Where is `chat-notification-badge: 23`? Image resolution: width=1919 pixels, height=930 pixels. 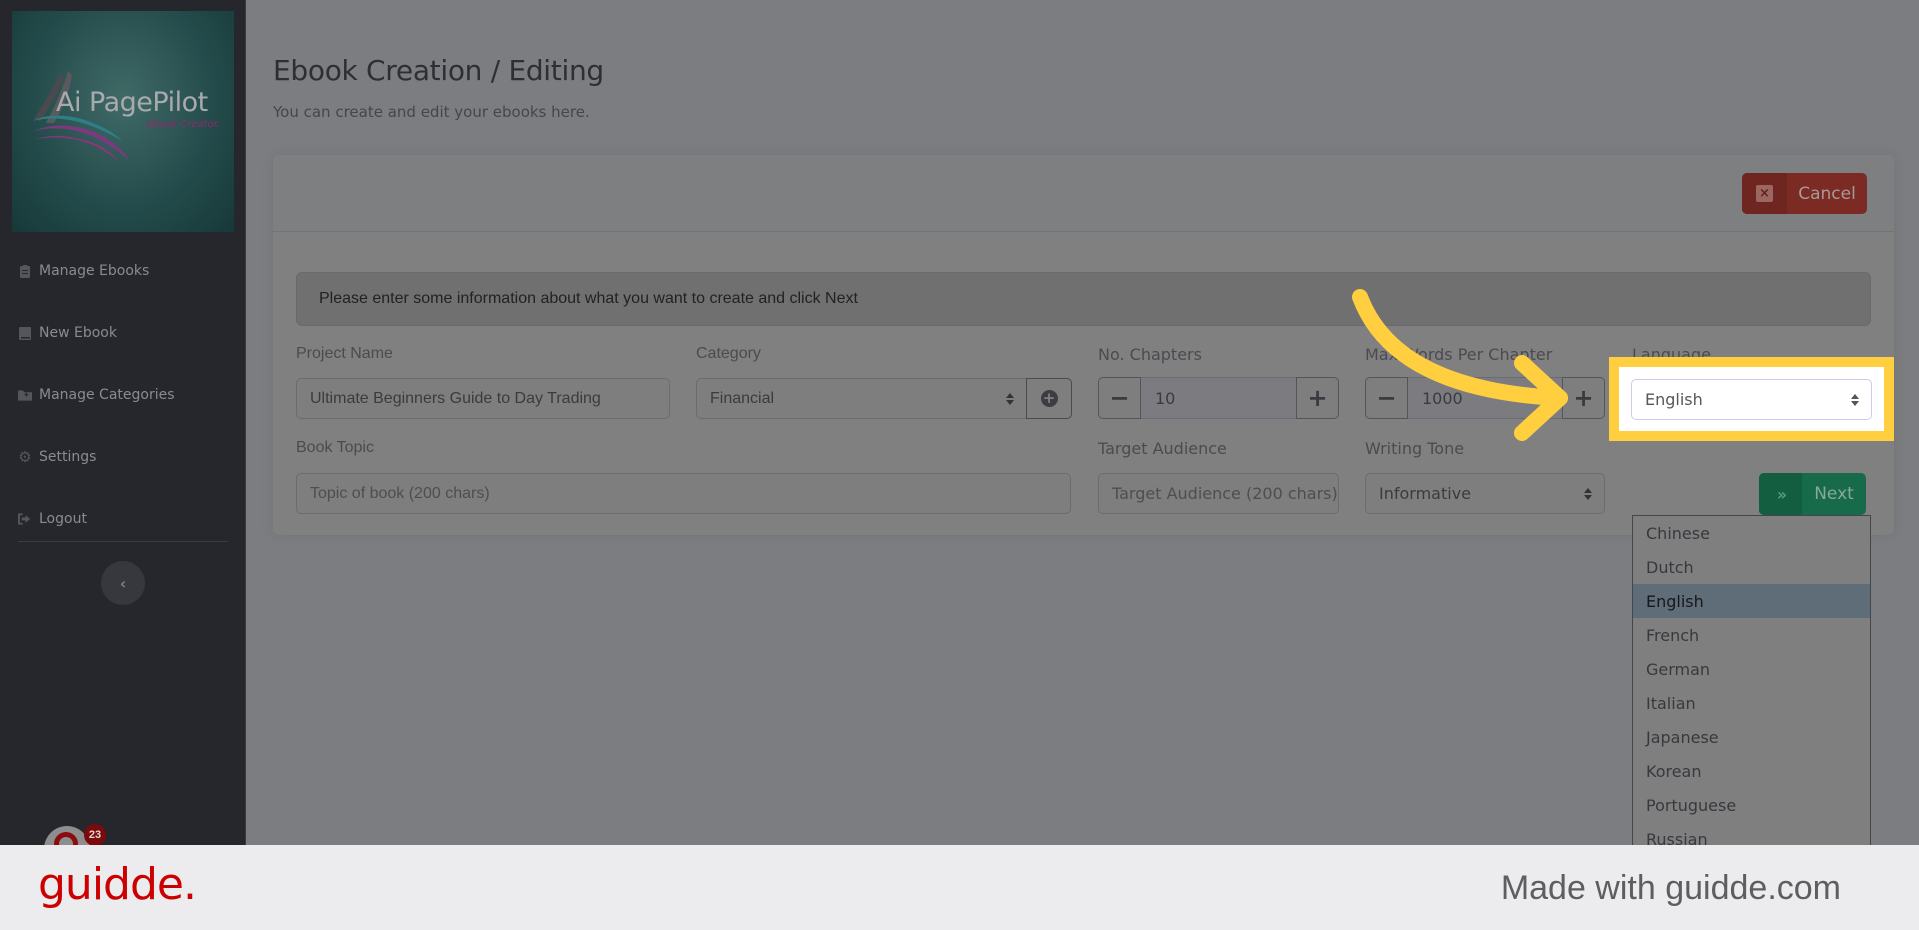 chat-notification-badge: 23 is located at coordinates (95, 835).